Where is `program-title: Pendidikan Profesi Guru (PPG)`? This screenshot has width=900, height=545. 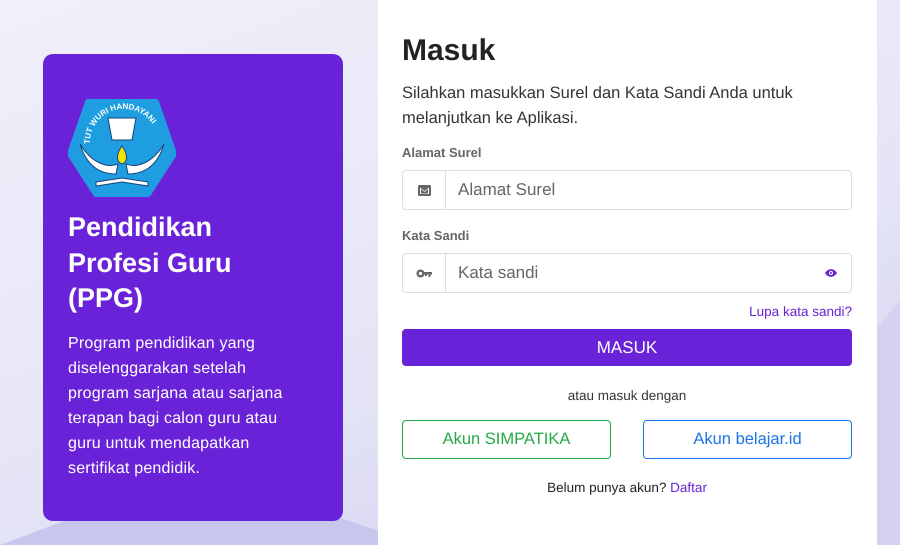
program-title: Pendidikan Profesi Guru (PPG) is located at coordinates (150, 263).